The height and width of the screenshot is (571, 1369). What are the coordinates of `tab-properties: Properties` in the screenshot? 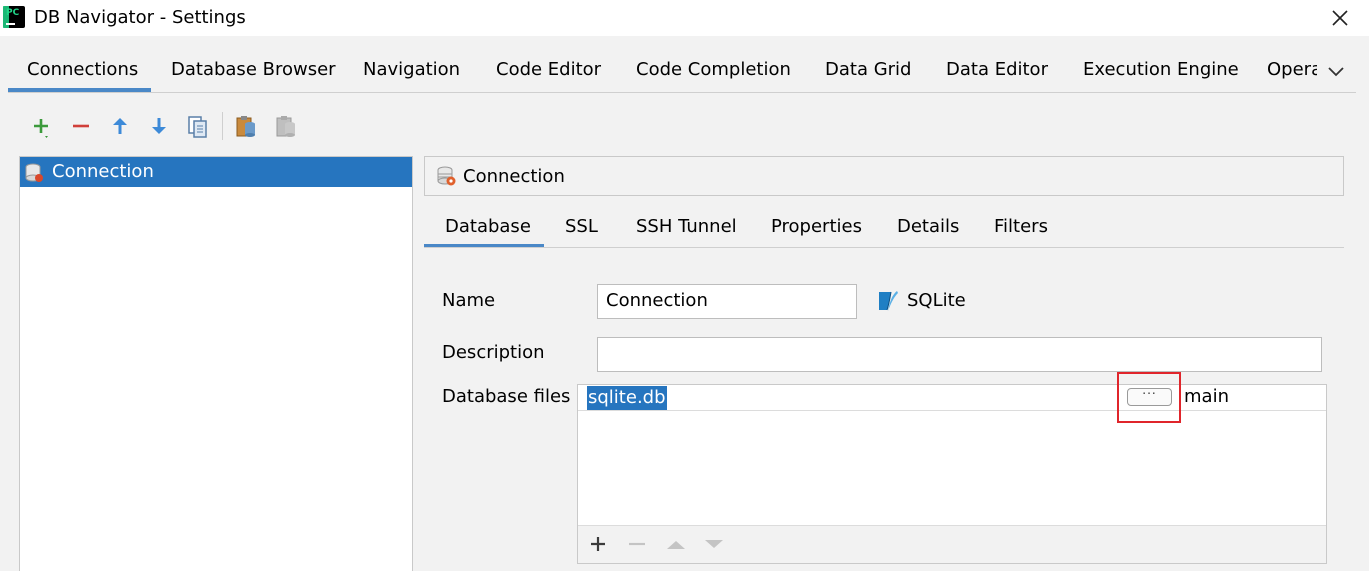 It's located at (816, 226).